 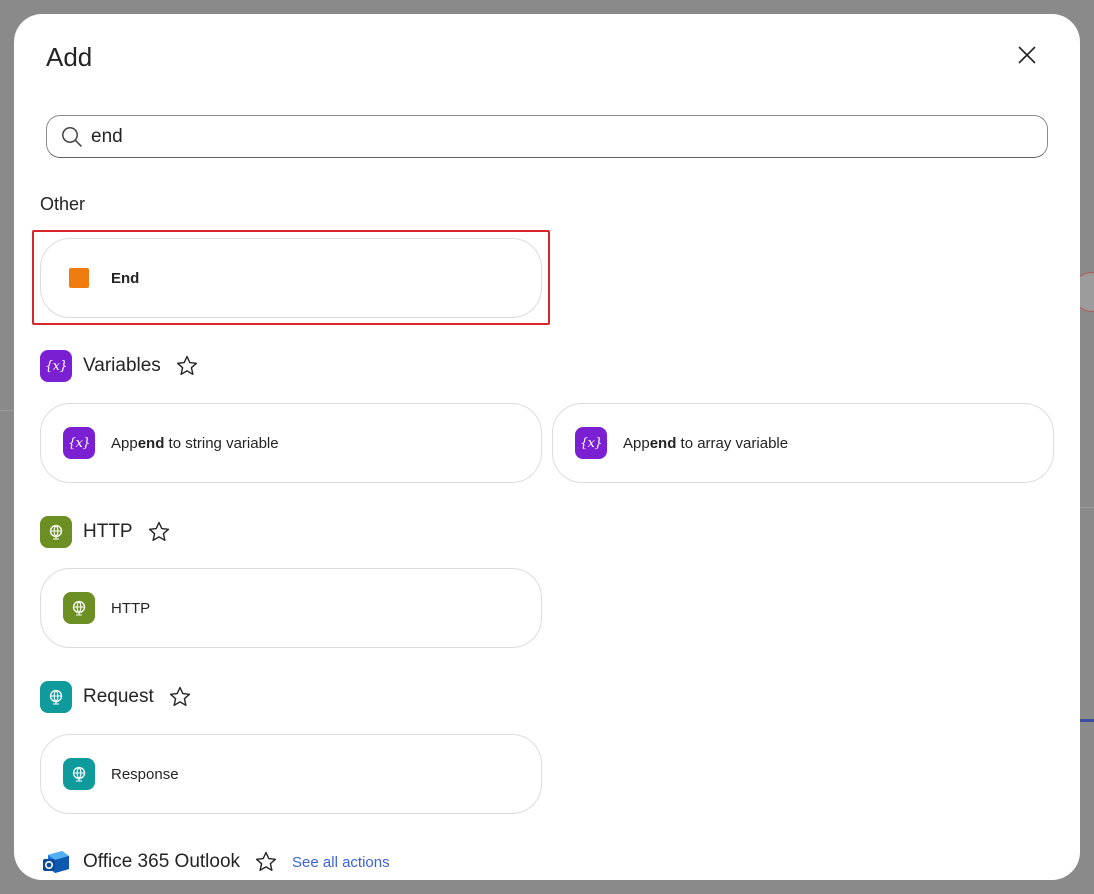 I want to click on group-header-http: HTTP, so click(x=105, y=532).